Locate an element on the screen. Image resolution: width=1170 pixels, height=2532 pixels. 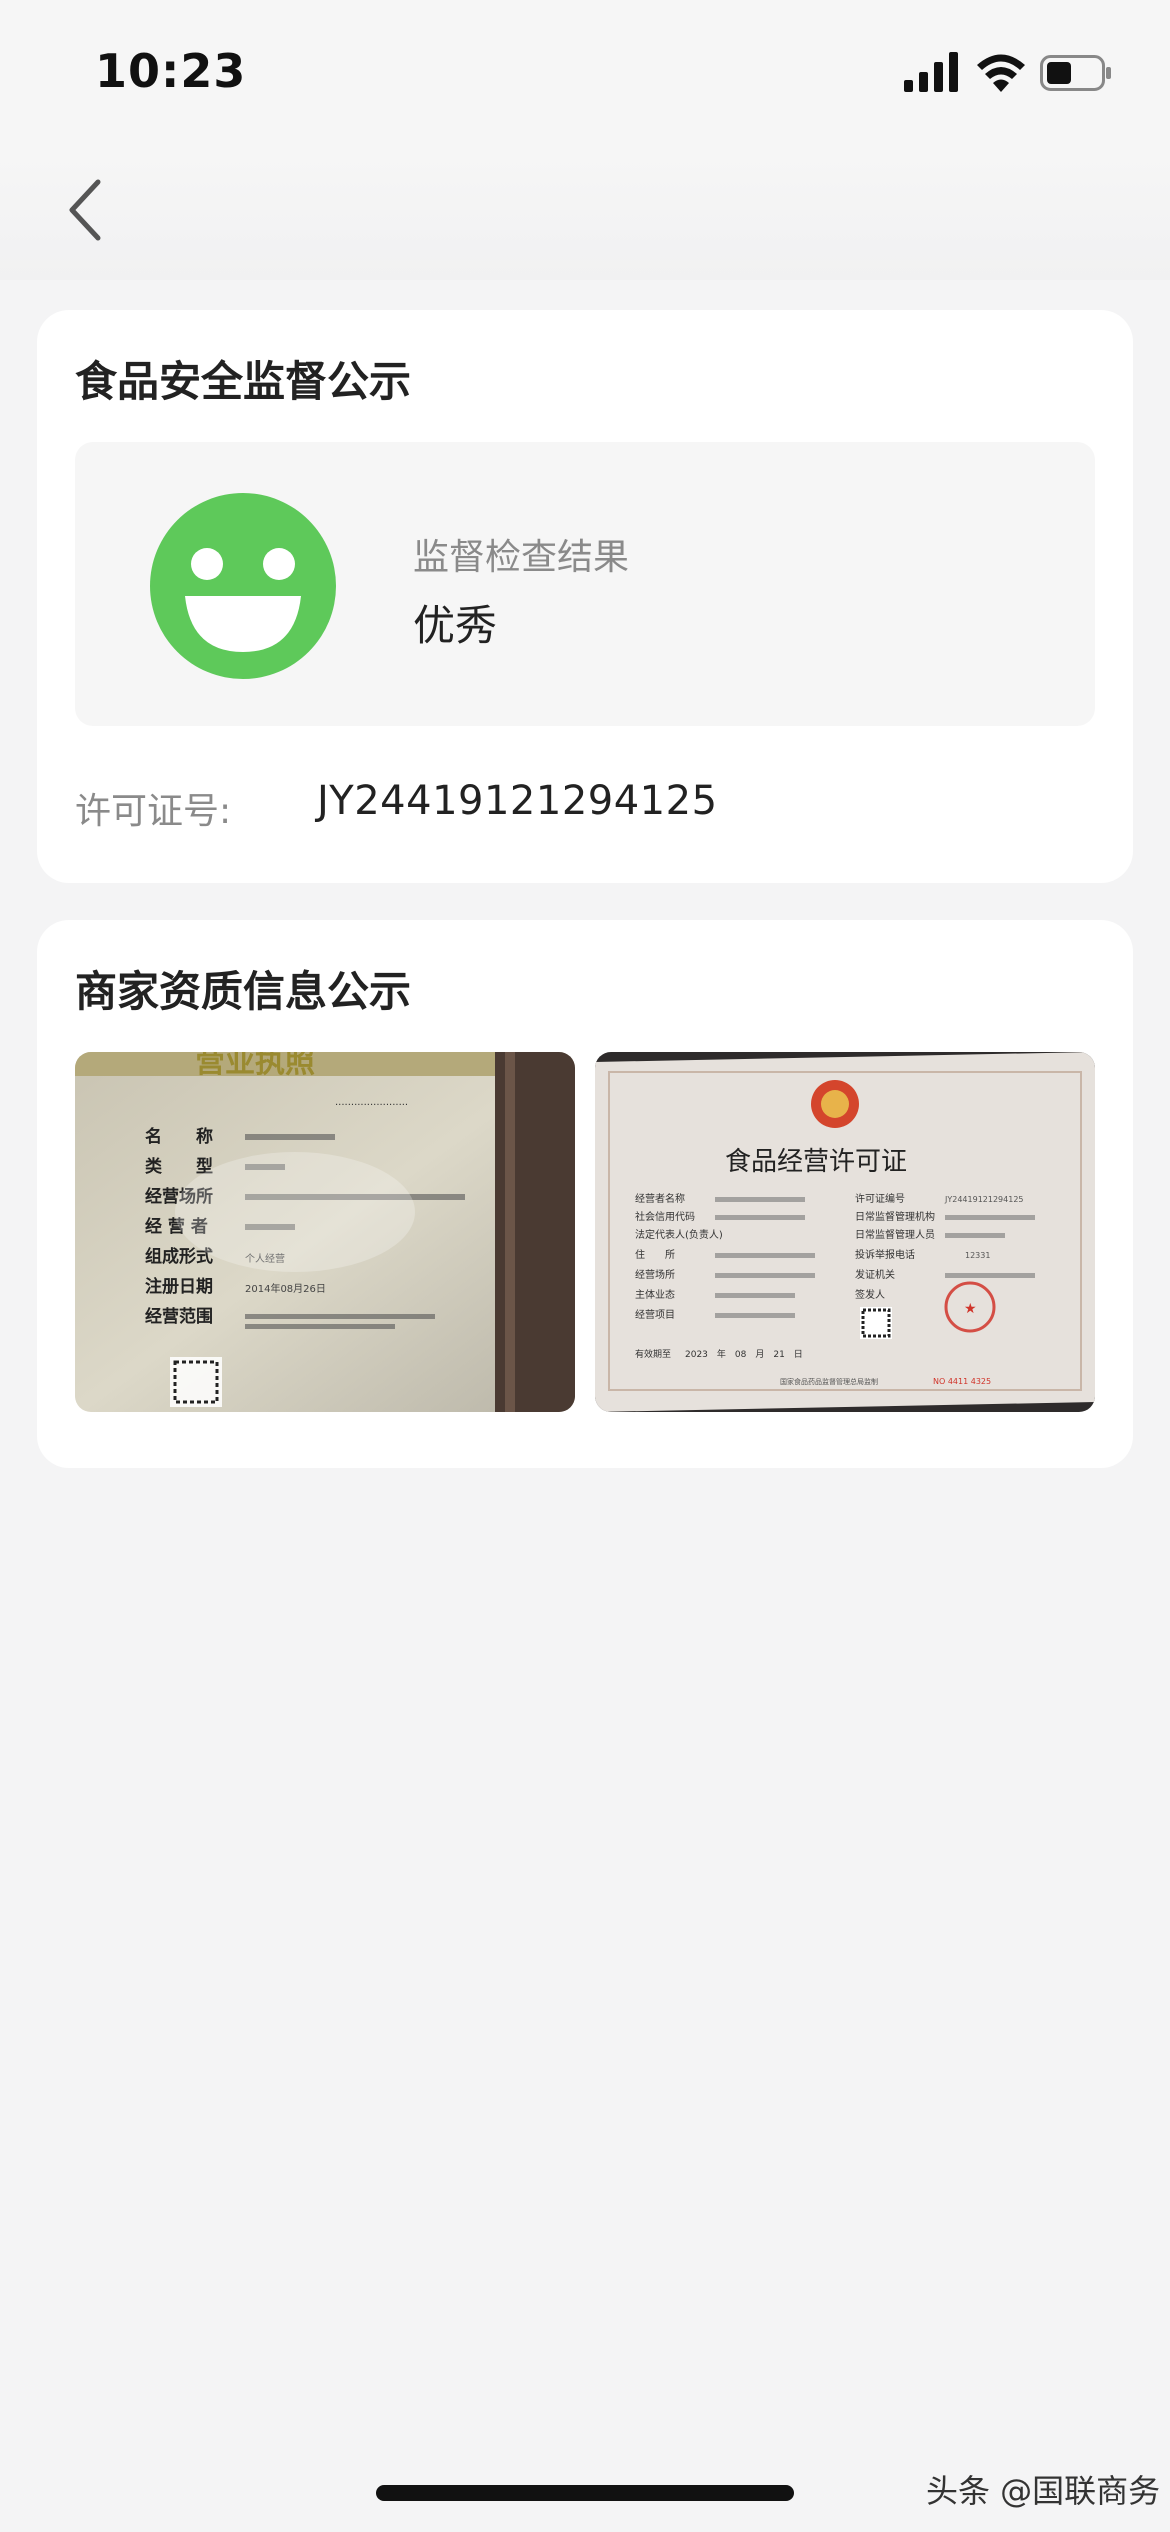
fl-hotline: 12331 is located at coordinates (977, 1255).